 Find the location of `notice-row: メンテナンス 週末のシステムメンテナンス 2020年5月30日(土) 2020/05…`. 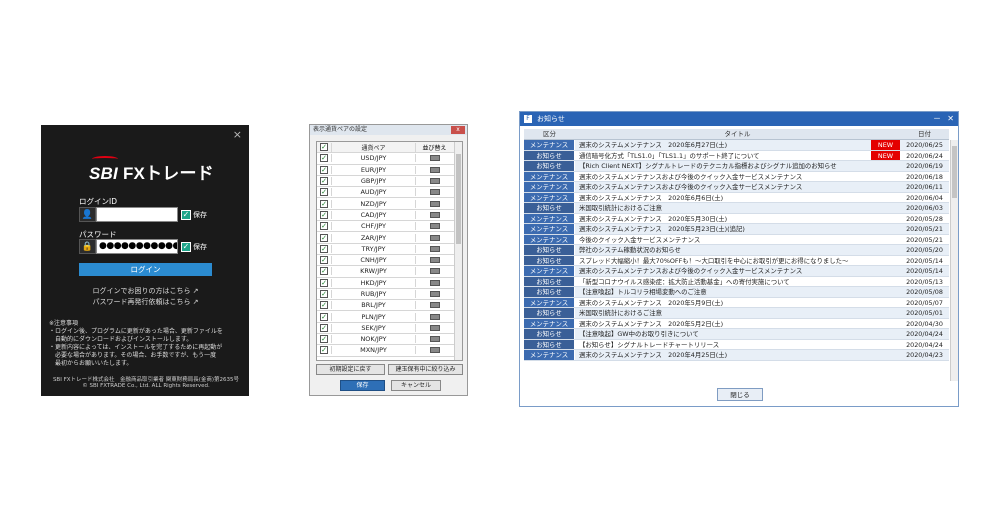

notice-row: メンテナンス 週末のシステムメンテナンス 2020年5月30日(土) 2020/05… is located at coordinates (736, 218).